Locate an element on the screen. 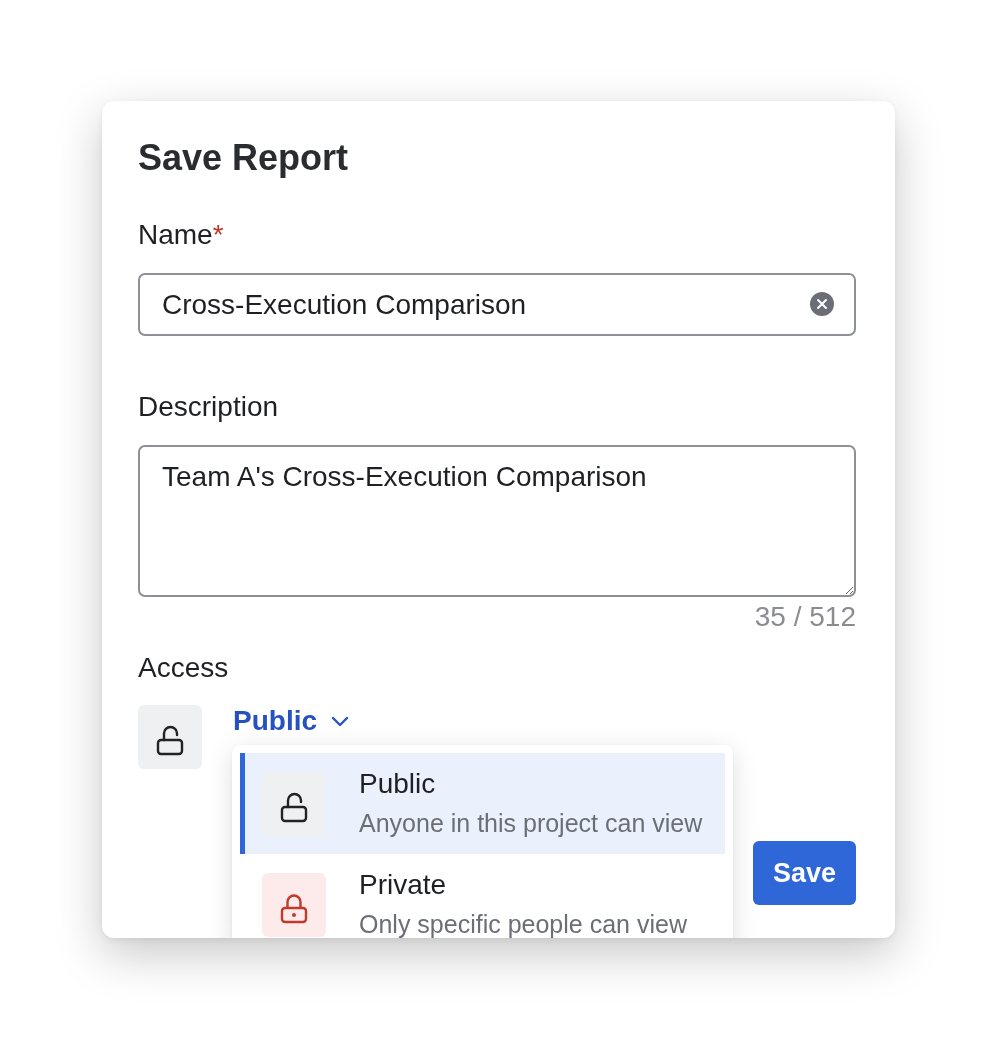  character-counter: 35 / 512 is located at coordinates (805, 617).